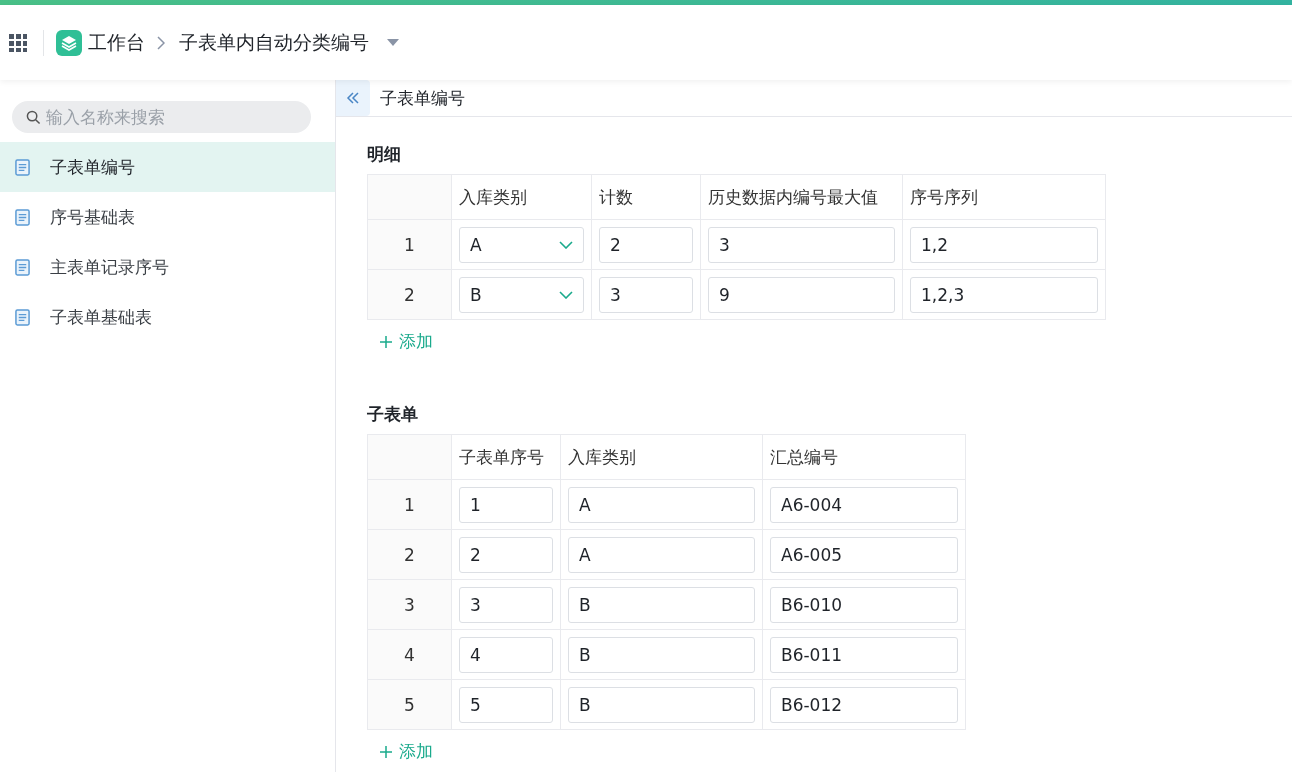 The image size is (1292, 772). What do you see at coordinates (422, 98) in the screenshot?
I see `form-title: 子表单编号` at bounding box center [422, 98].